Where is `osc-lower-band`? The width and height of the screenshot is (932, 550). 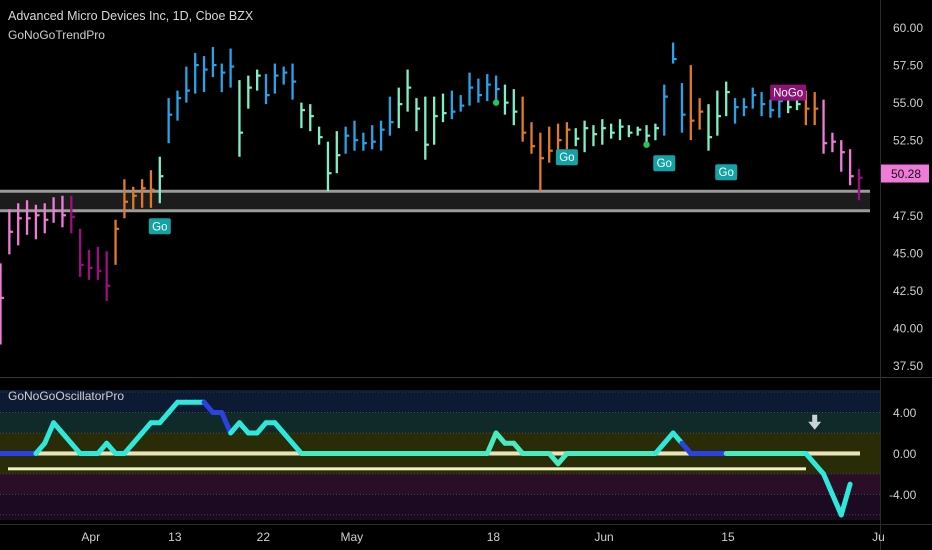 osc-lower-band is located at coordinates (407, 469).